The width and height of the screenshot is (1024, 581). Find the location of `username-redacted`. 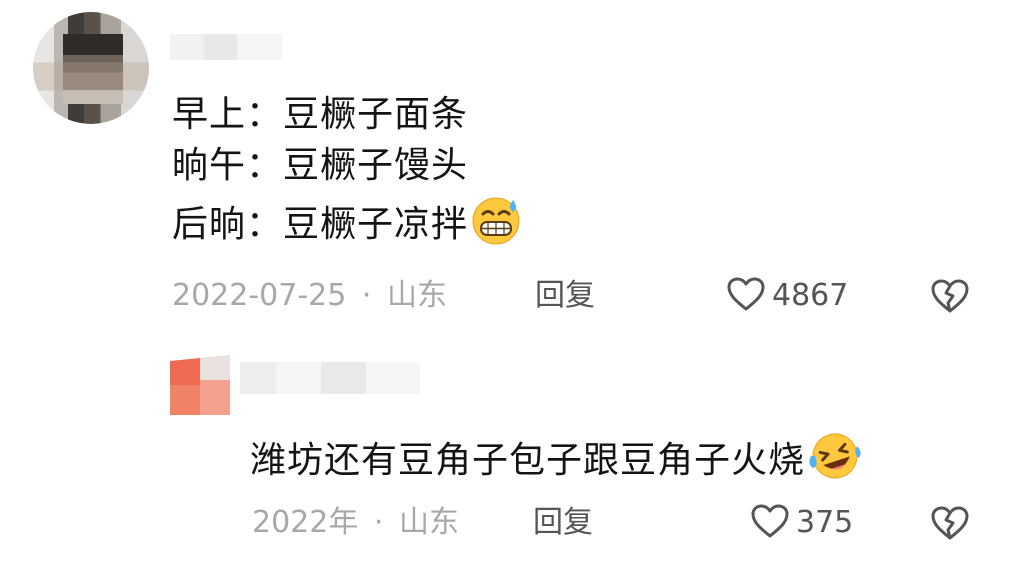

username-redacted is located at coordinates (226, 47).